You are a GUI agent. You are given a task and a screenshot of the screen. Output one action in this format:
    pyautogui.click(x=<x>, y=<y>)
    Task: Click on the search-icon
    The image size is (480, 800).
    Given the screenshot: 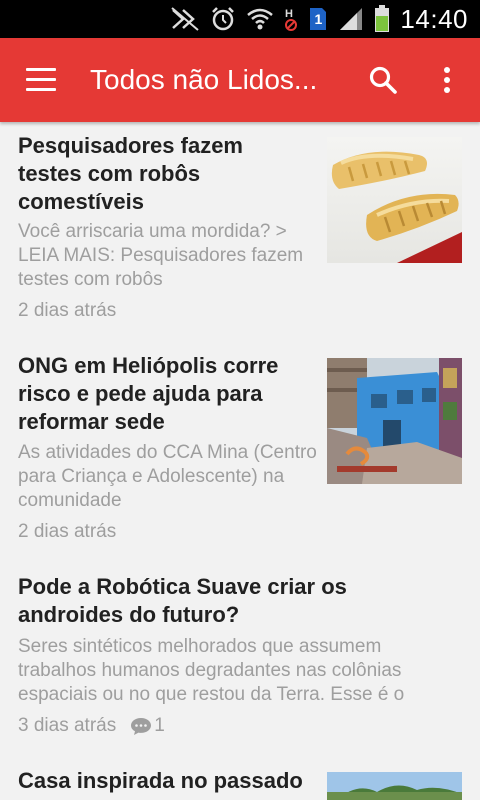 What is the action you would take?
    pyautogui.click(x=383, y=80)
    